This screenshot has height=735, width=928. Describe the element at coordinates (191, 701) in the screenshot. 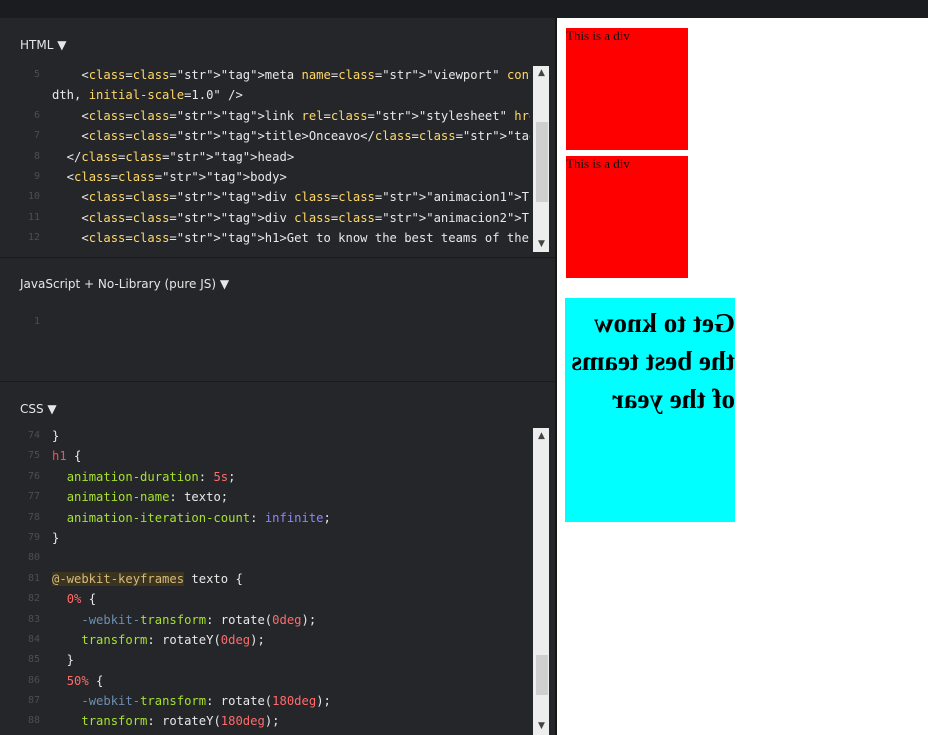

I see `code-text: -webkit-transform: rotate(180deg);` at that location.